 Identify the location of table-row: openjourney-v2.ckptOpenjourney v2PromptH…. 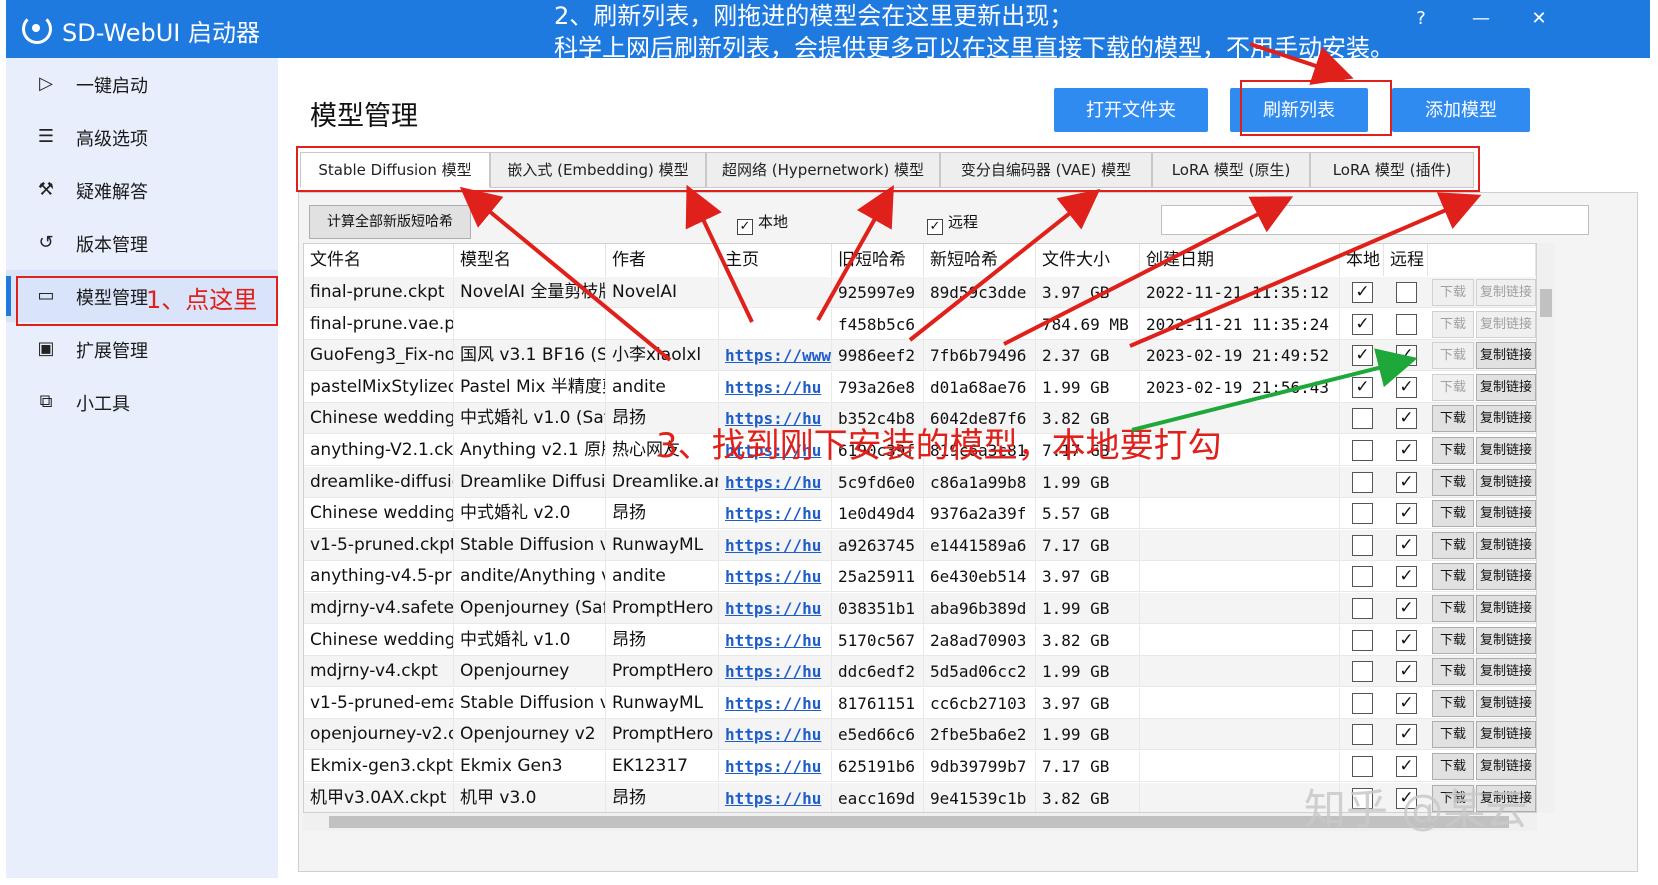
(920, 735).